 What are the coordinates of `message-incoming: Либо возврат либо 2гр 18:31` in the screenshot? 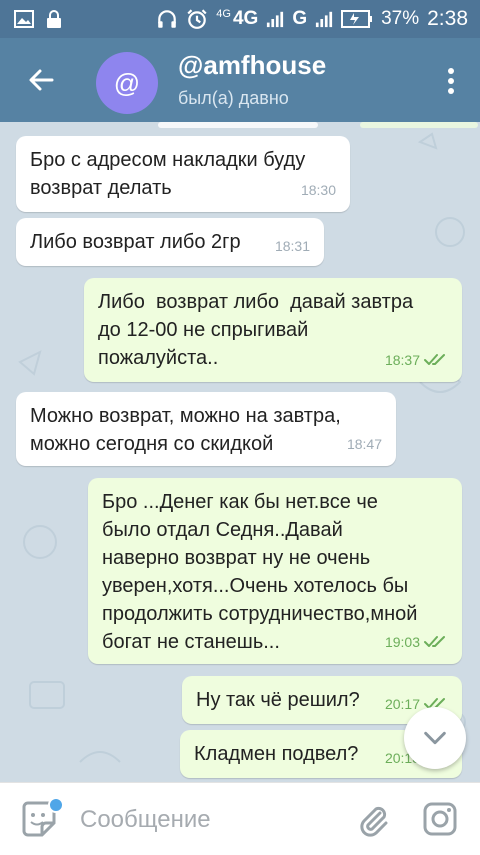 It's located at (170, 242).